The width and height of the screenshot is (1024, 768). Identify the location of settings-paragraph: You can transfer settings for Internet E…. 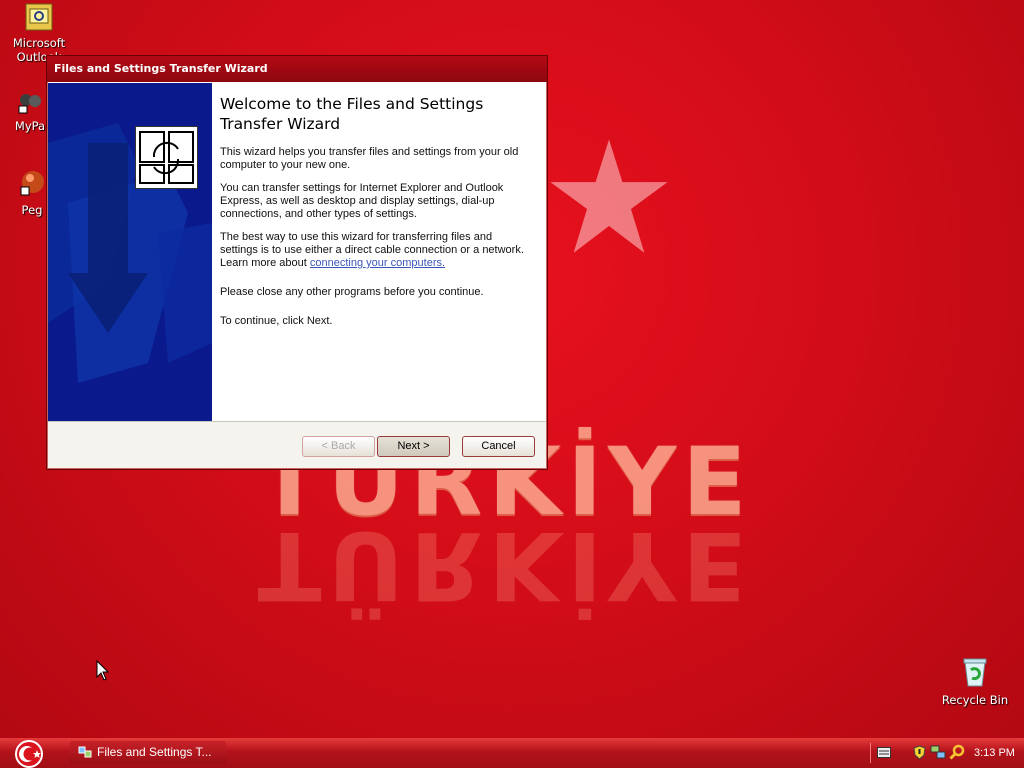
(362, 201).